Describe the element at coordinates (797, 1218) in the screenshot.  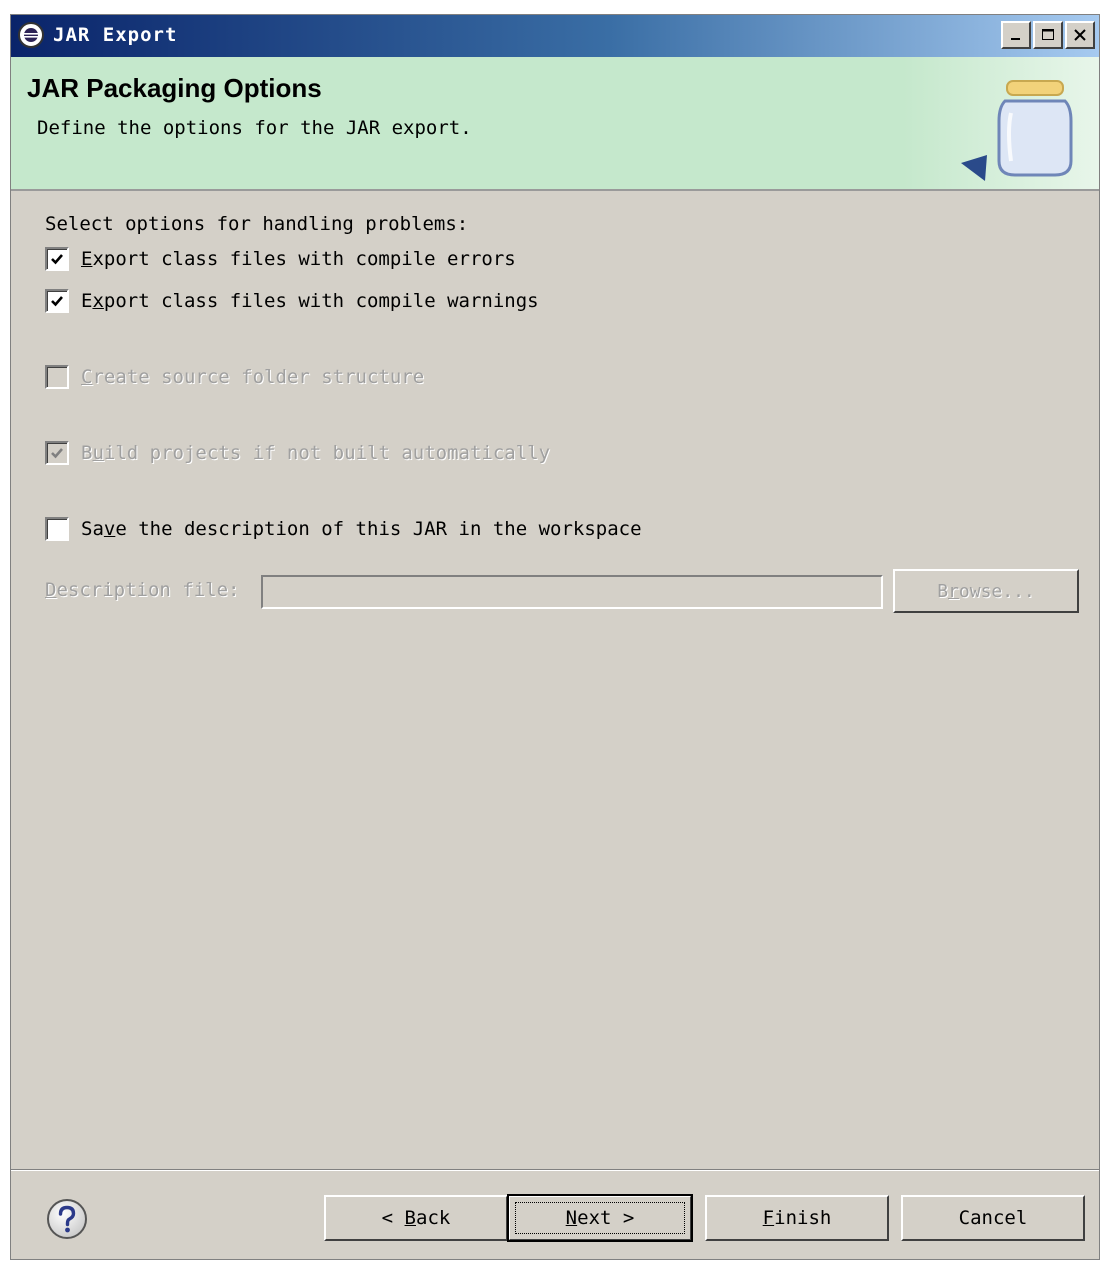
I see `finish-button: Finish` at that location.